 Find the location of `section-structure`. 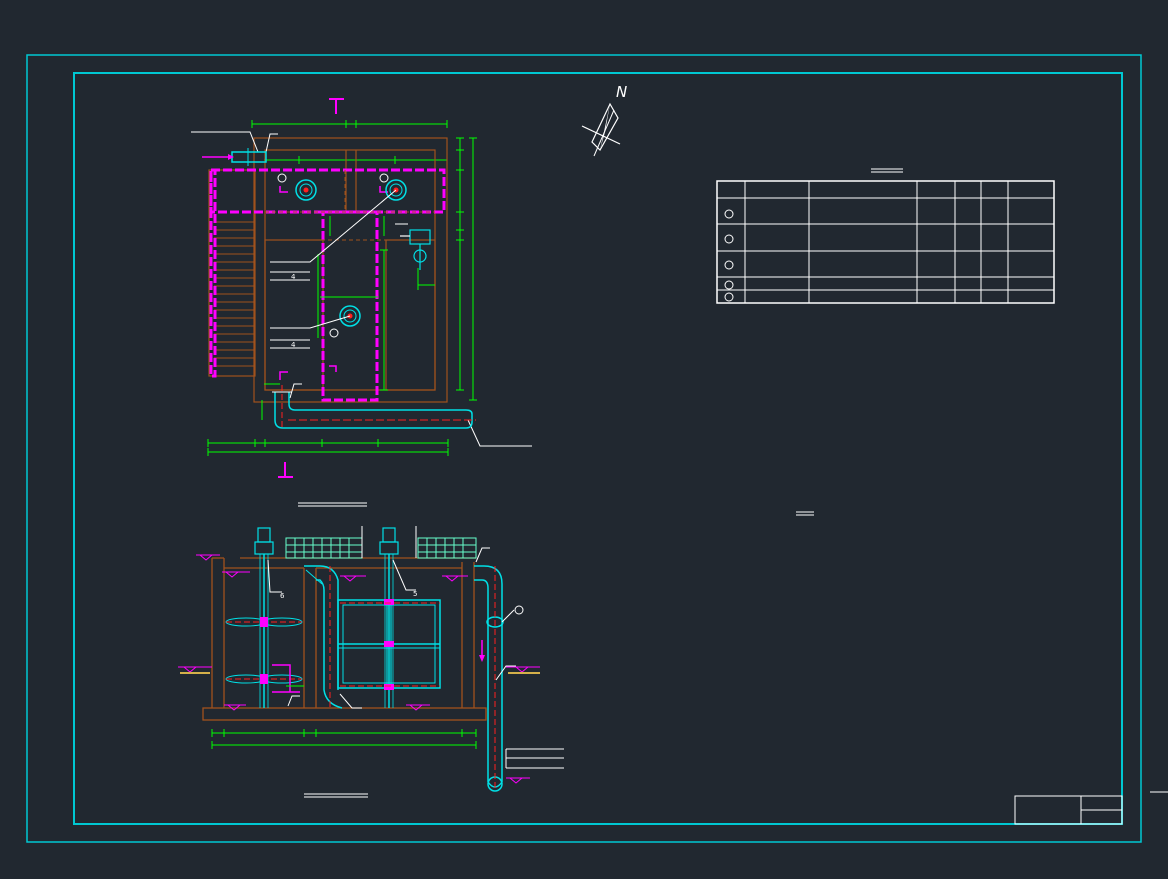

section-structure is located at coordinates (344, 639).